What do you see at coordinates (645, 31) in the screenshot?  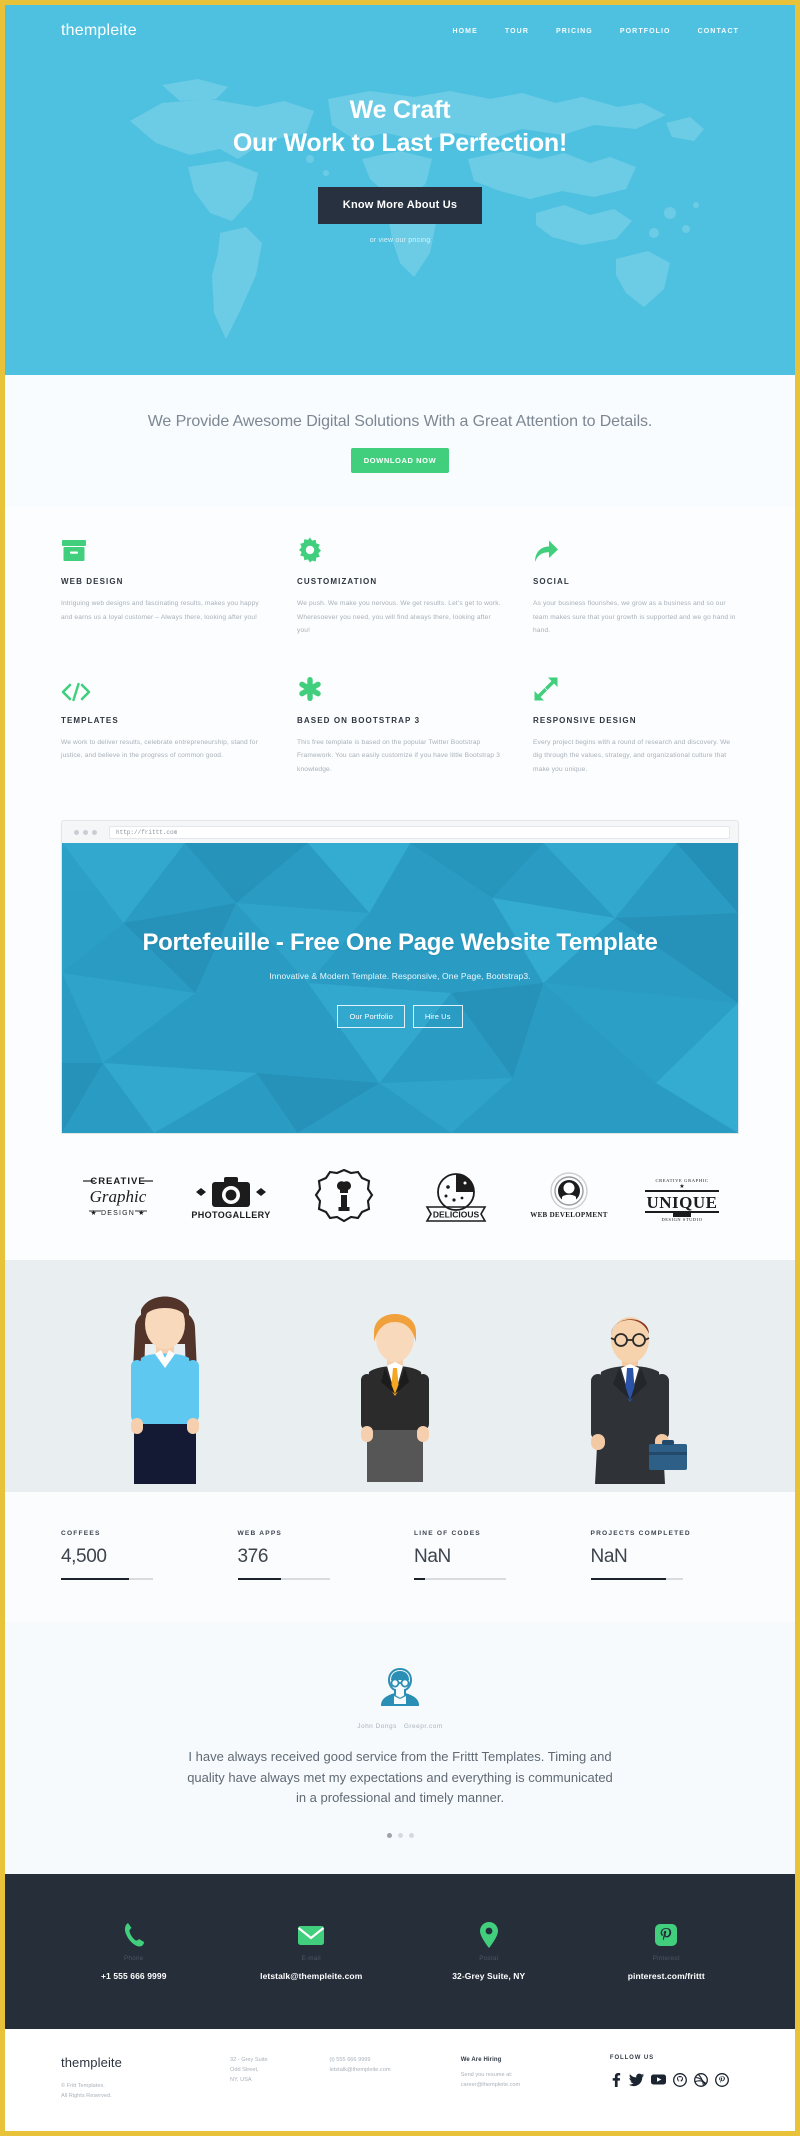 I see `nav-item-portfolio: PORTFOLIO` at bounding box center [645, 31].